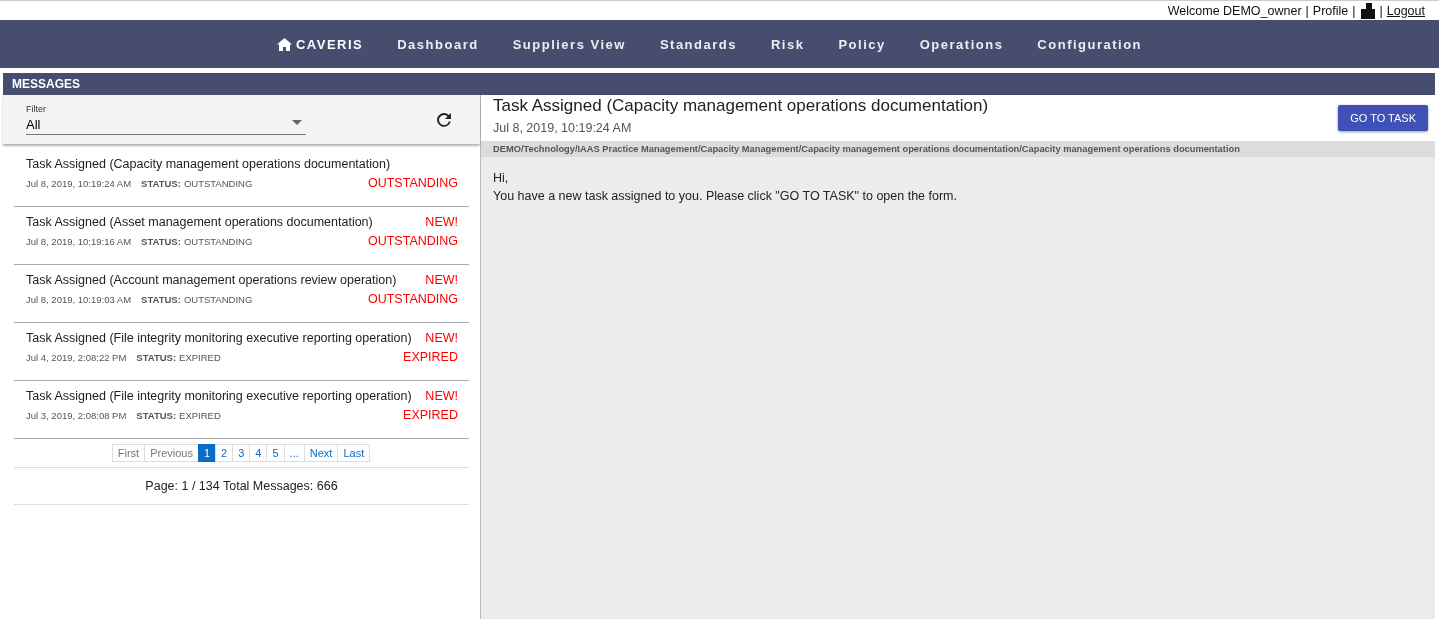 Image resolution: width=1439 pixels, height=619 pixels. Describe the element at coordinates (79, 183) in the screenshot. I see `message-date: Jul 8, 2019, 10:19:24 AM` at that location.